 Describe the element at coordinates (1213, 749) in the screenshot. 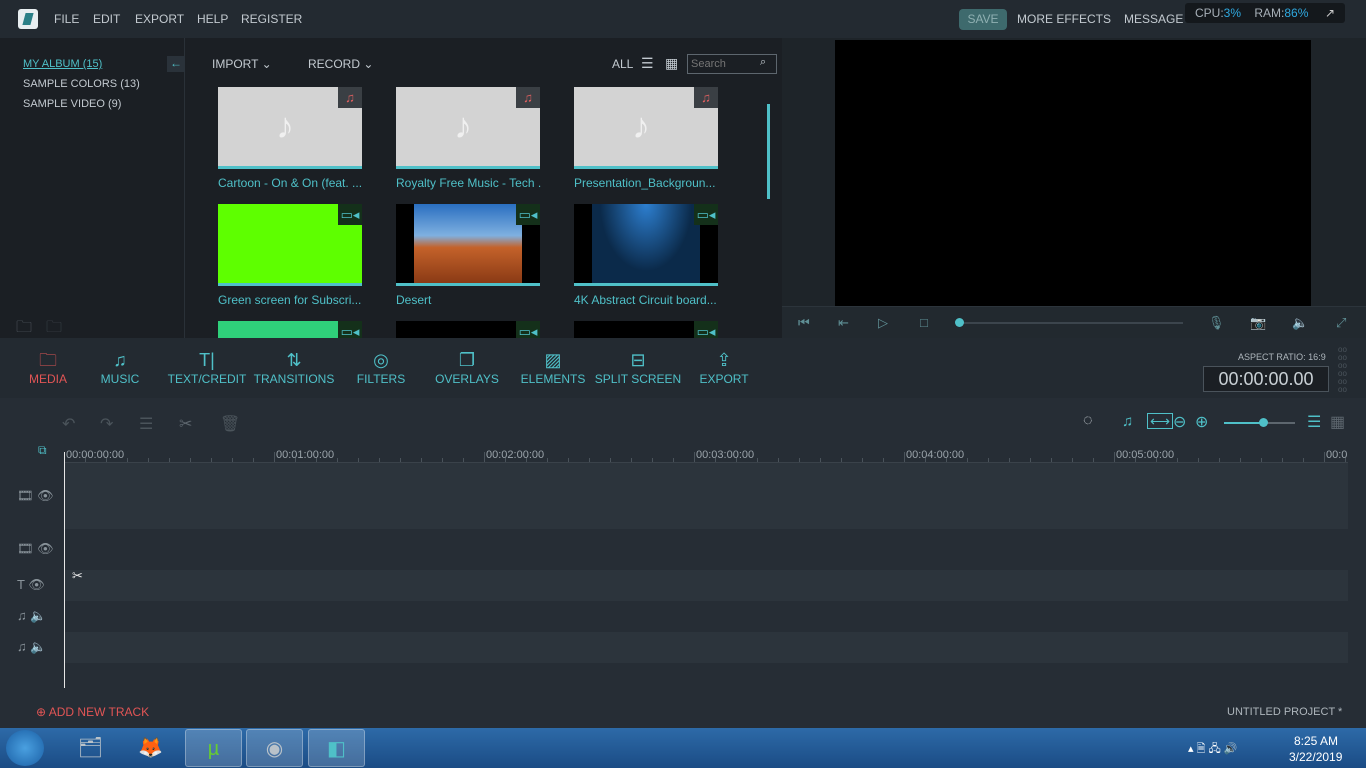

I see `tray-icons: ▴ 🗎 🖧 🔊` at that location.